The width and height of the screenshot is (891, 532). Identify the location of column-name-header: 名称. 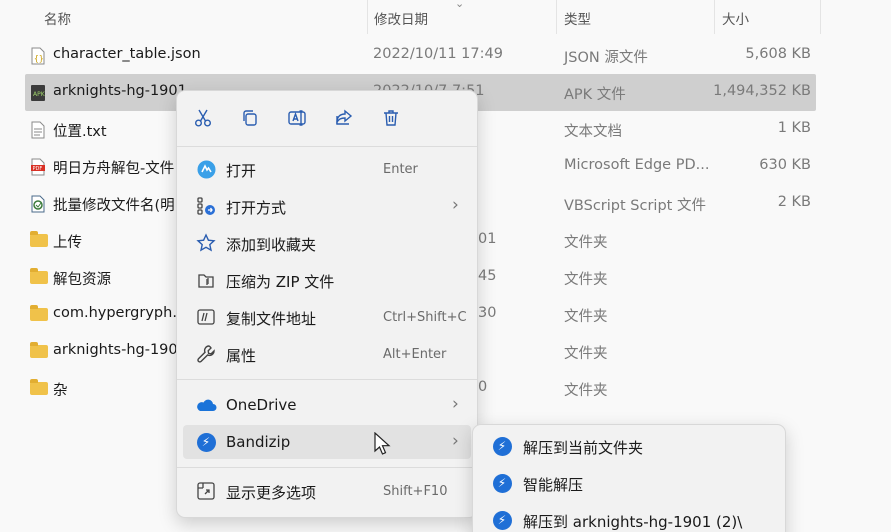
(57, 18).